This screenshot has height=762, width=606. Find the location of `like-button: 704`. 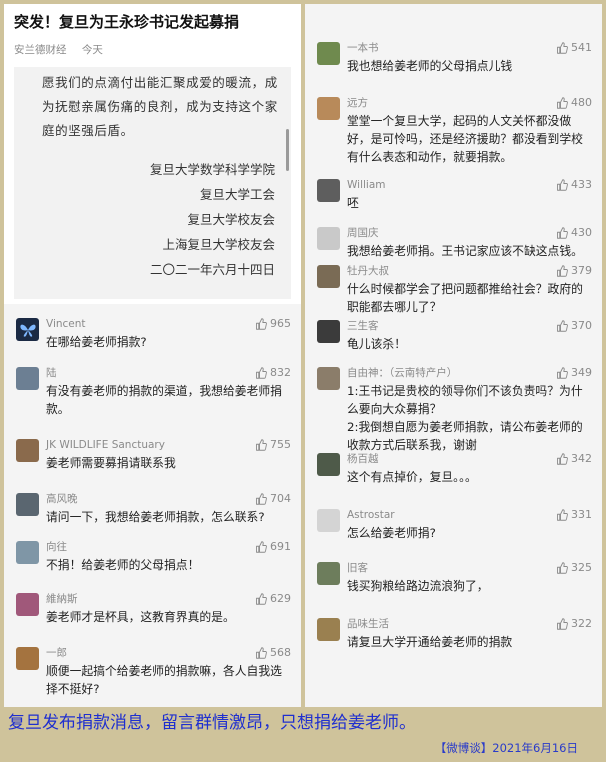

like-button: 704 is located at coordinates (273, 499).